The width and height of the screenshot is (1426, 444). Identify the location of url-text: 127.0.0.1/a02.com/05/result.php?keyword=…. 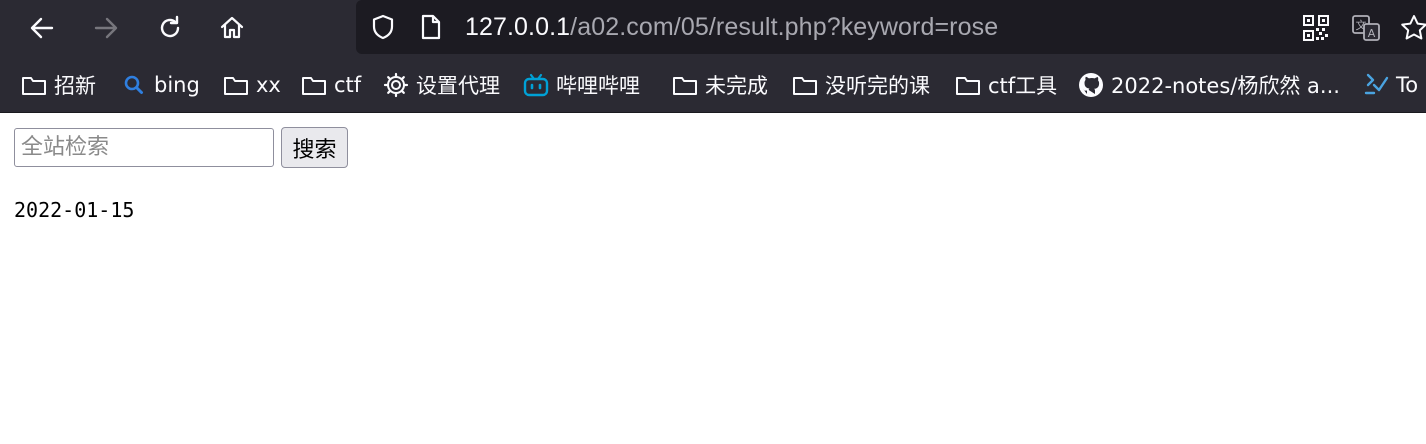
(731, 27).